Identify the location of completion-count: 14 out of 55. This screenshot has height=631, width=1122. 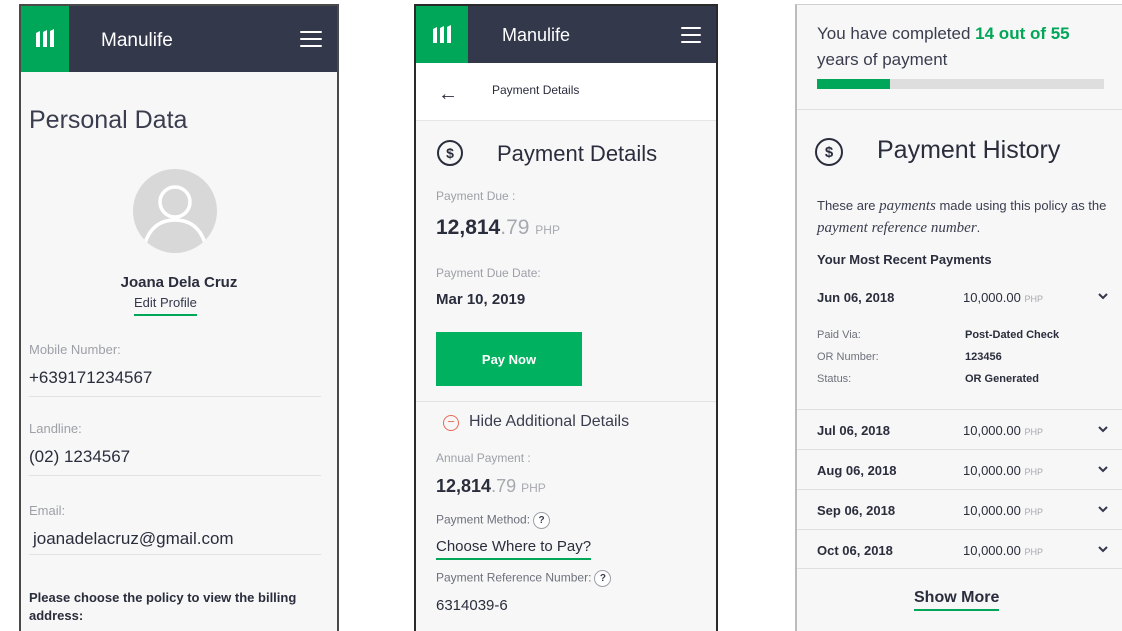
(1022, 33).